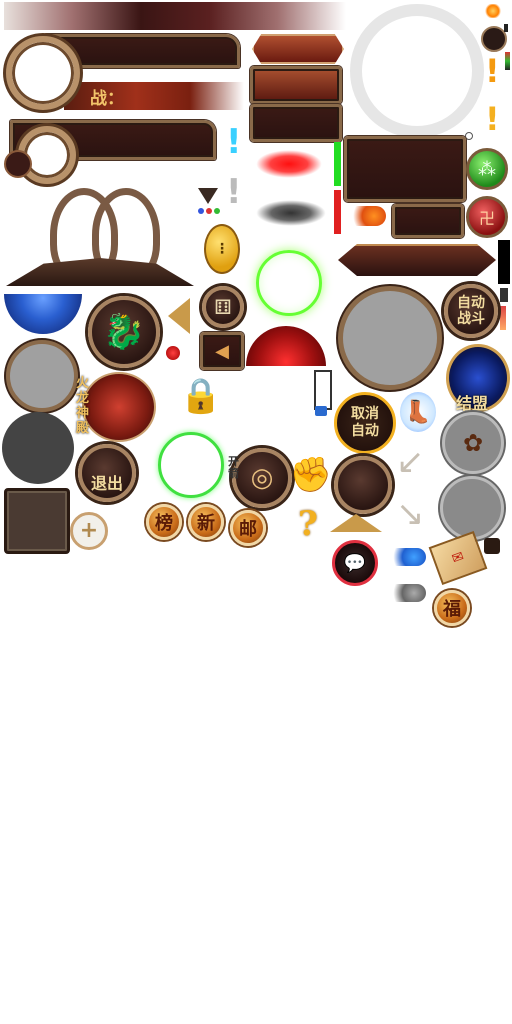  I want to click on dark-circle, so click(38, 448).